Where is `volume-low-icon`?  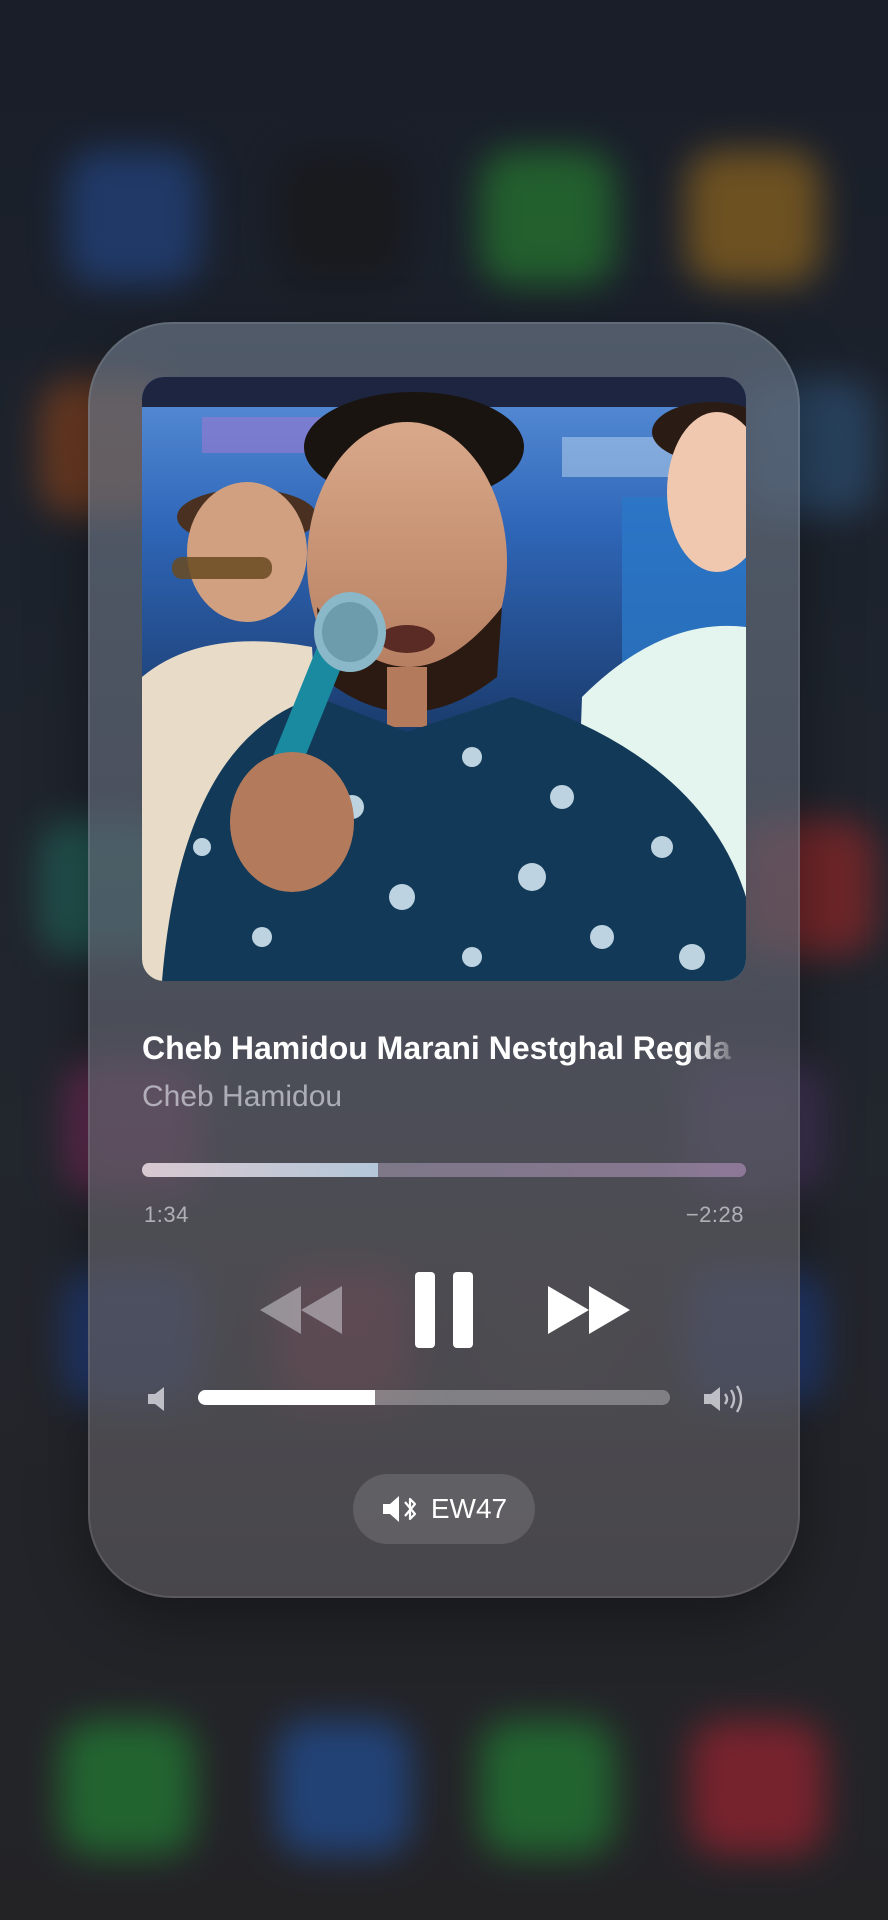 volume-low-icon is located at coordinates (156, 1399).